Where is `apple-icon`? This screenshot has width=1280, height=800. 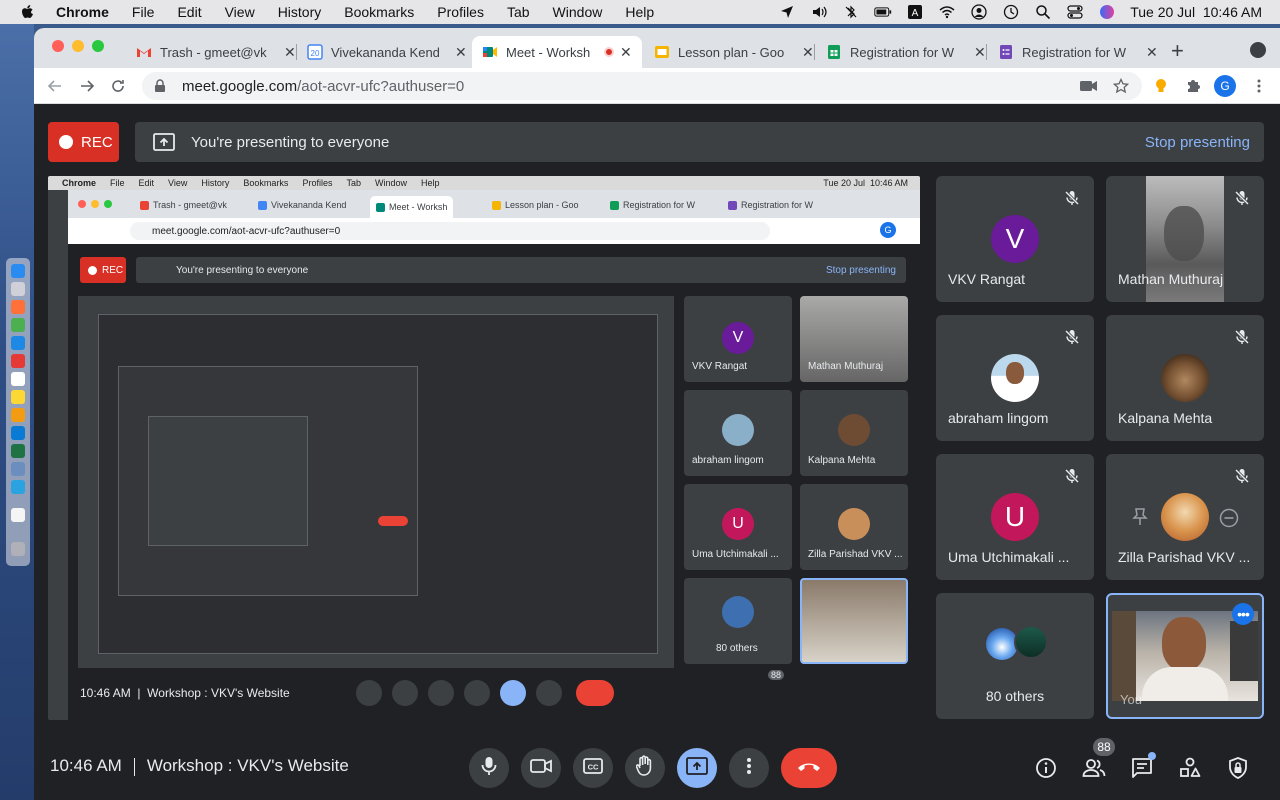 apple-icon is located at coordinates (29, 12).